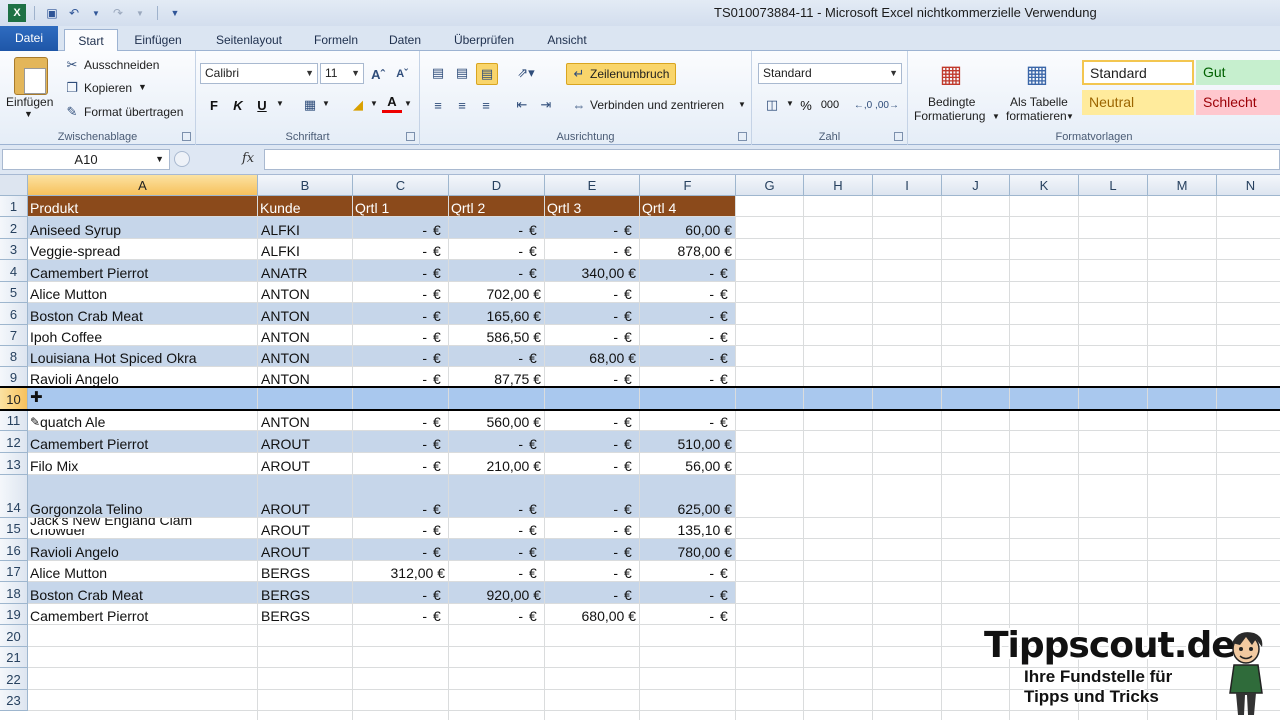 The image size is (1280, 720). Describe the element at coordinates (497, 593) in the screenshot. I see `cell-quarter-value: 920,00 €` at that location.